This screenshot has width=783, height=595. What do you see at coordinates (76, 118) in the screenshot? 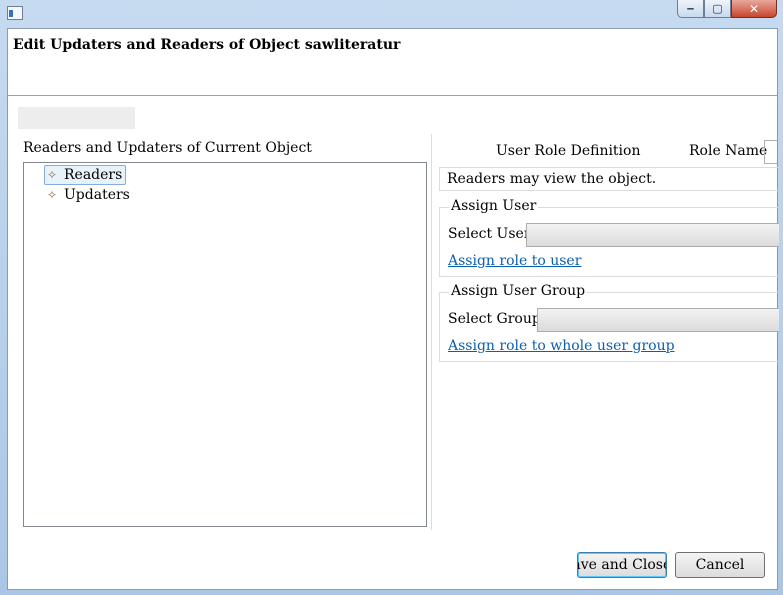
I see `placeholder-strip` at bounding box center [76, 118].